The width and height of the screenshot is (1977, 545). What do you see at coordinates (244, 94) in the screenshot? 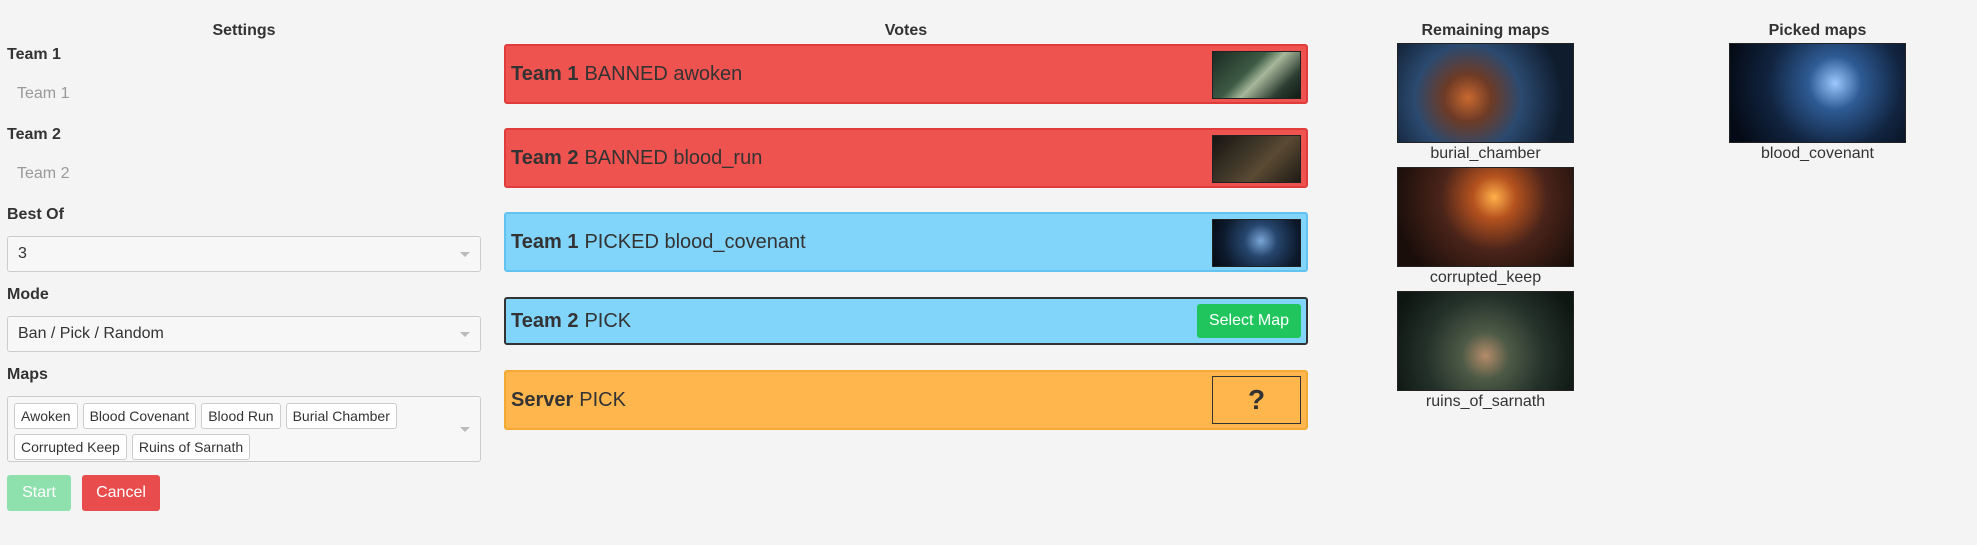
I see `team1-input` at bounding box center [244, 94].